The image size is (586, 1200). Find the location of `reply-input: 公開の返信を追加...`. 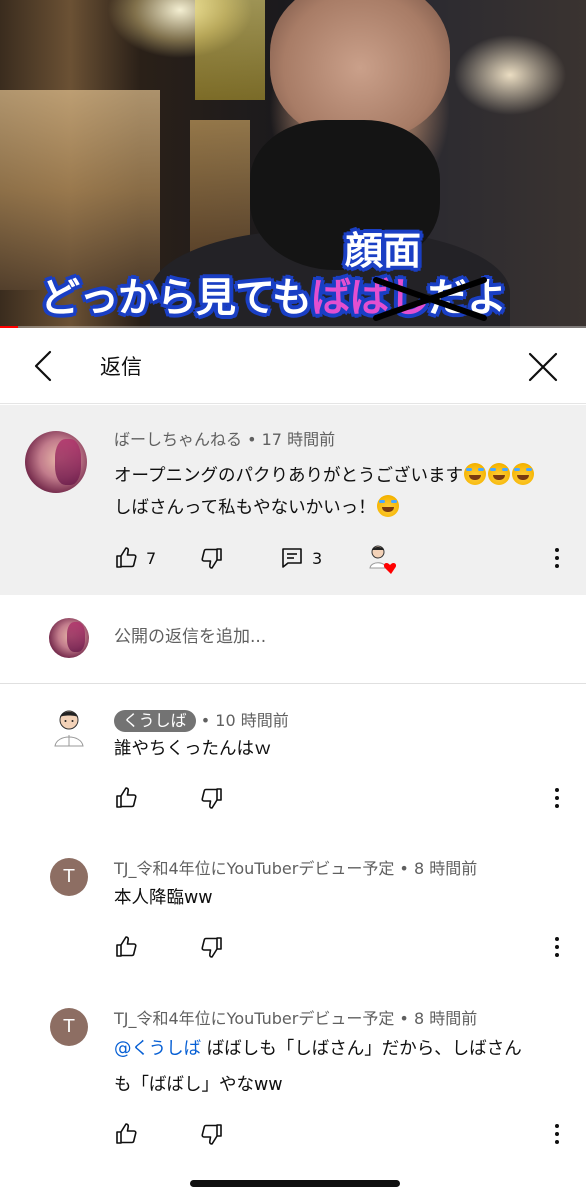

reply-input: 公開の返信を追加... is located at coordinates (190, 637).